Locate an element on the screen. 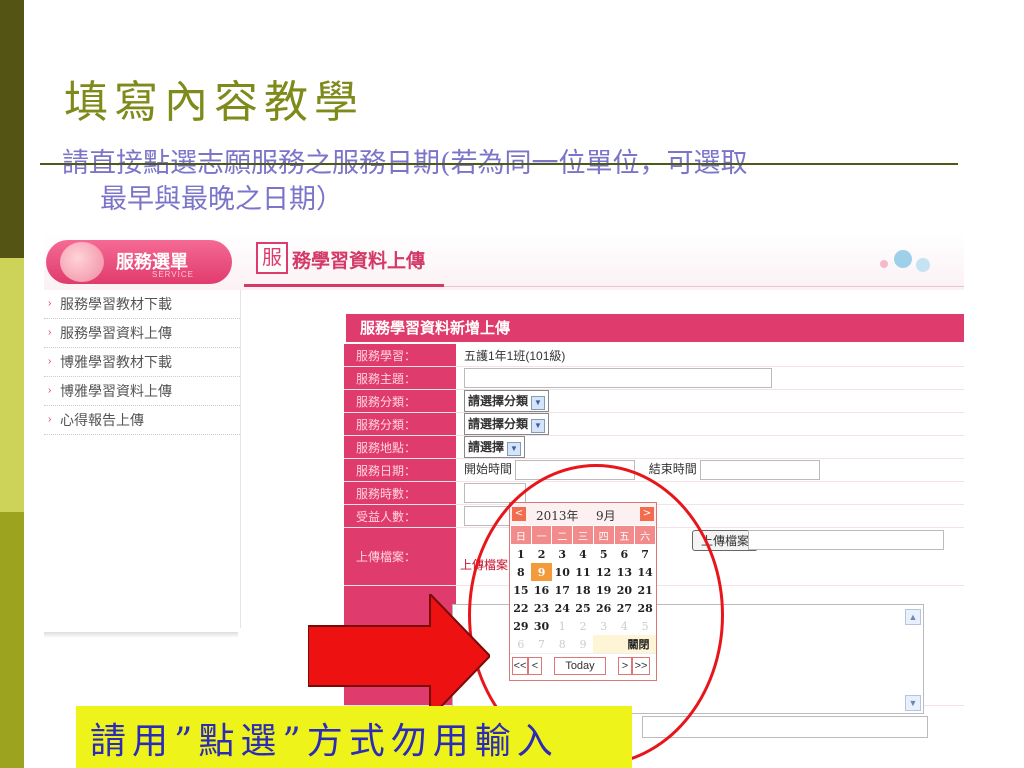 The image size is (1024, 768). sidebar-bottom-shadow is located at coordinates (141, 635).